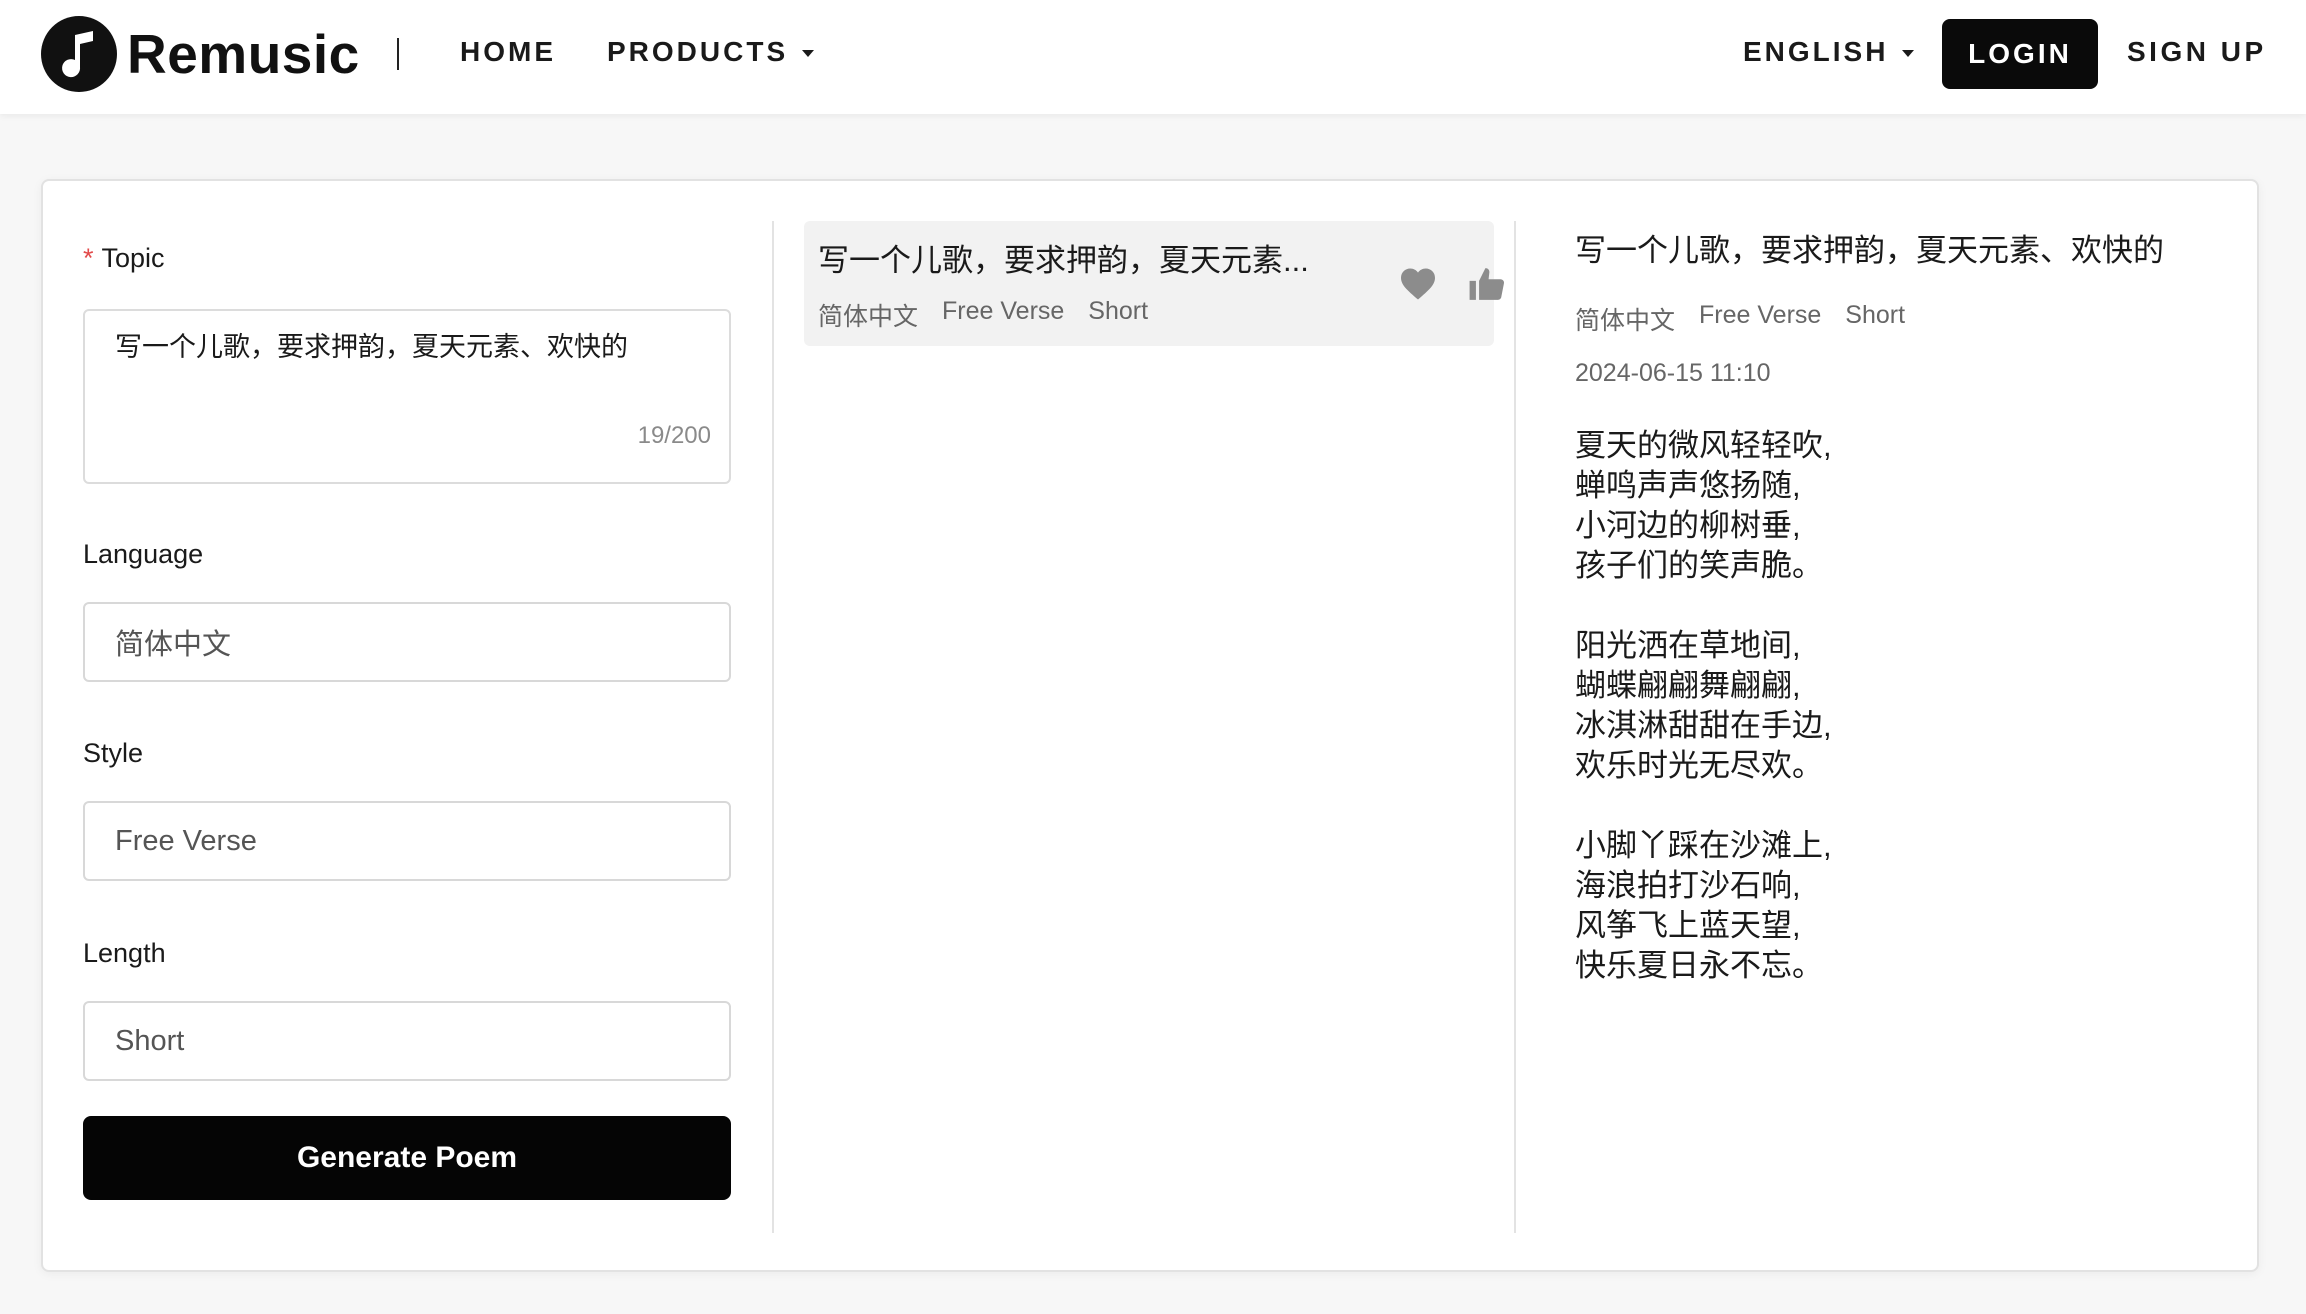  Describe the element at coordinates (1487, 286) in the screenshot. I see `thumbs-up-icon` at that location.